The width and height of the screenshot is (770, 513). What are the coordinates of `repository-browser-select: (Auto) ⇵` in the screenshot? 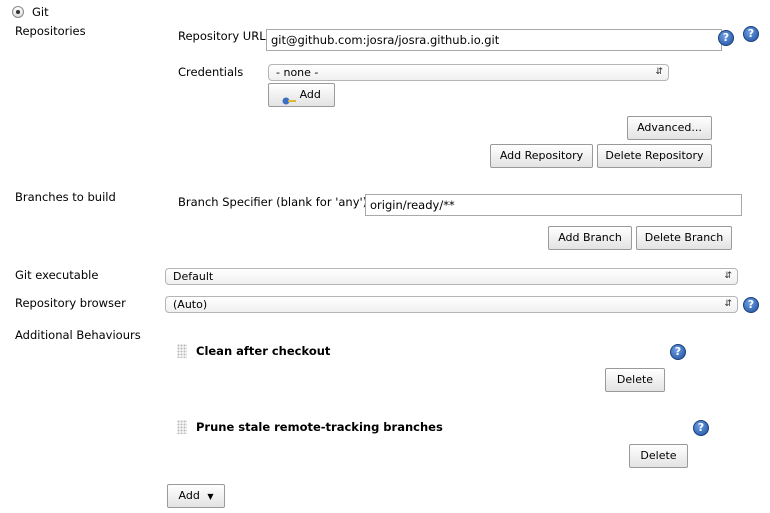 It's located at (451, 304).